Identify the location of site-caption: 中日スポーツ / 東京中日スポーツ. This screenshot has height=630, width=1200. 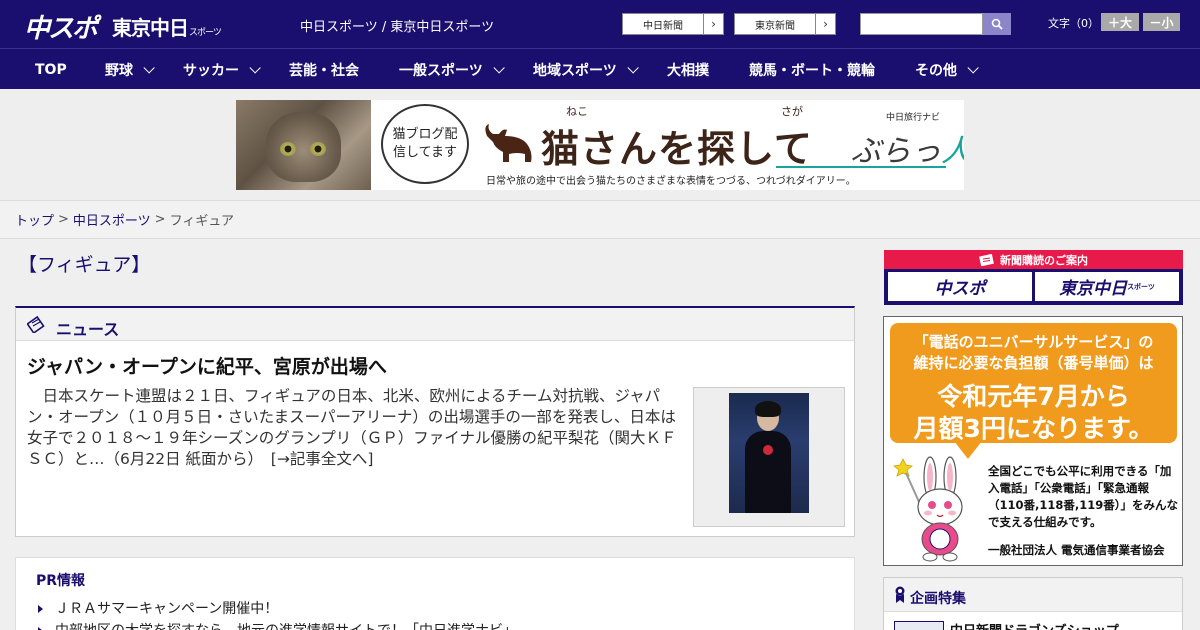
(397, 27).